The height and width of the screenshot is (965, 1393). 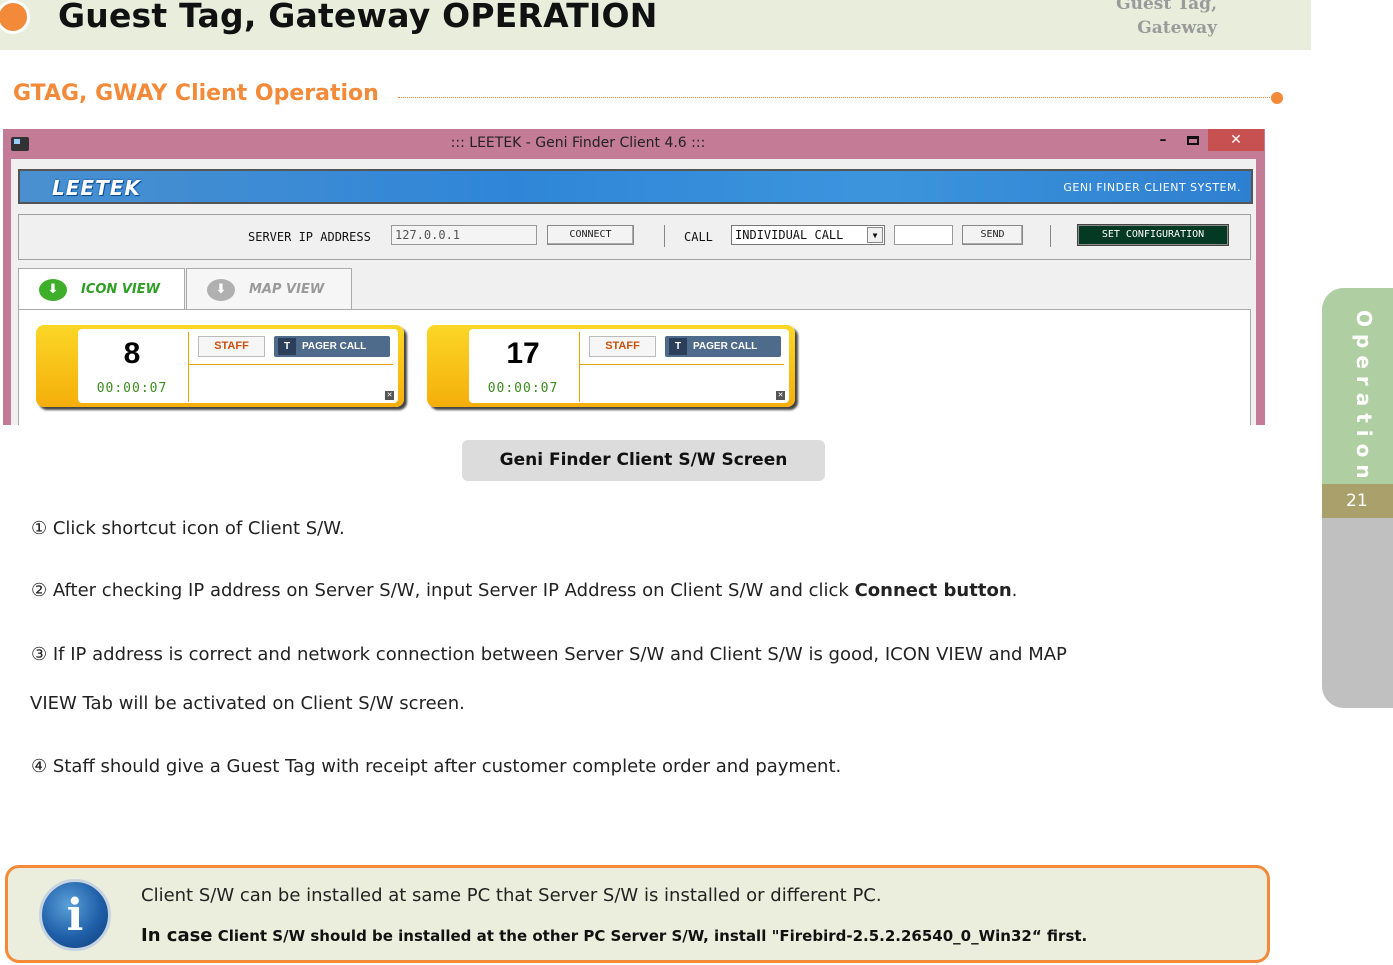 What do you see at coordinates (75, 915) in the screenshot?
I see `info-icon: i` at bounding box center [75, 915].